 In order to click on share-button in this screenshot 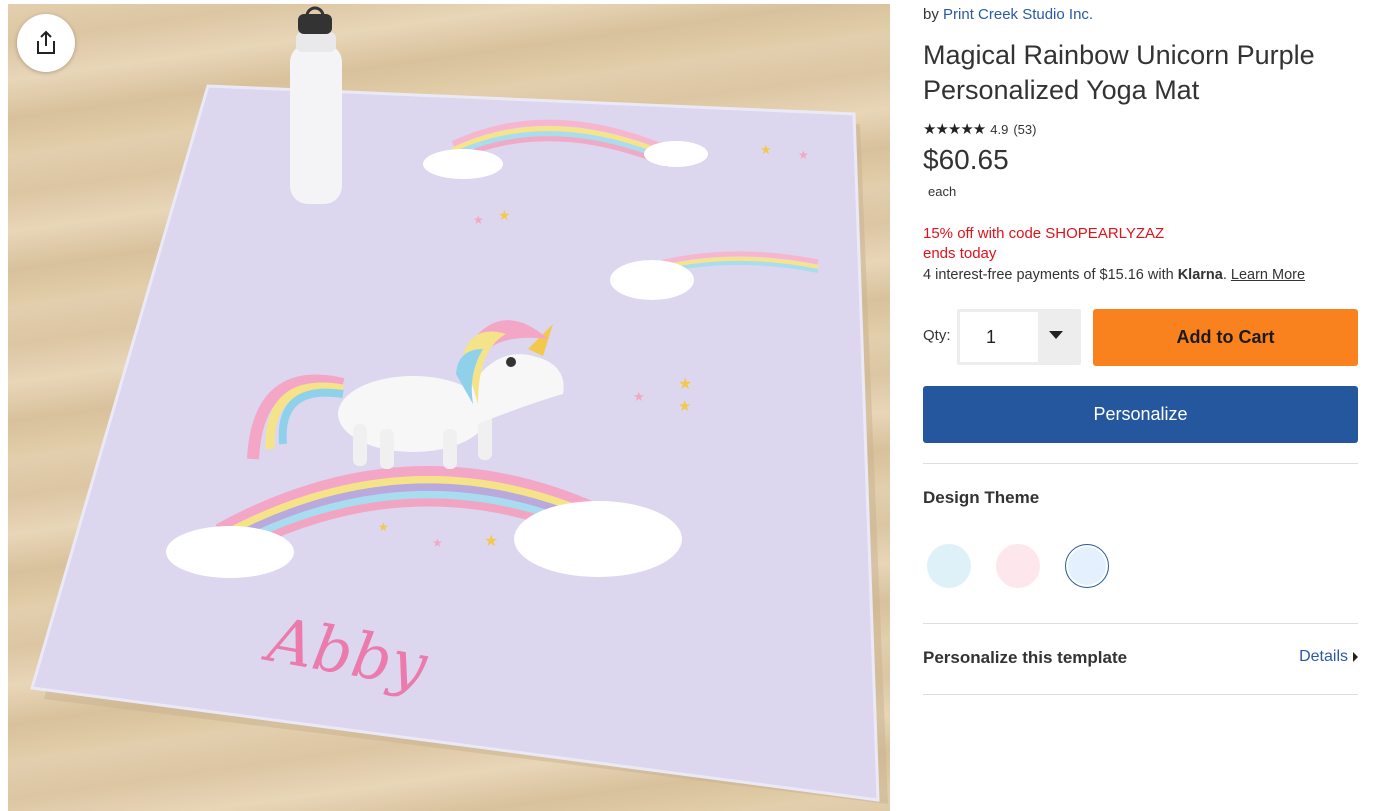, I will do `click(46, 43)`.